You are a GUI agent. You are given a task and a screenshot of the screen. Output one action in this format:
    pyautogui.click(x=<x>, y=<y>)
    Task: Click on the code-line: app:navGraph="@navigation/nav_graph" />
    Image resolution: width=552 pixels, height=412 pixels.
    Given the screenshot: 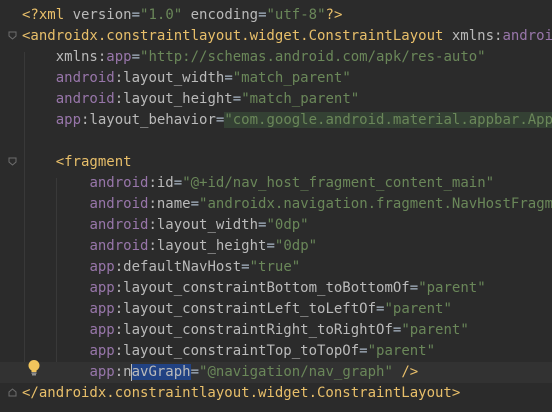 What is the action you would take?
    pyautogui.click(x=276, y=372)
    